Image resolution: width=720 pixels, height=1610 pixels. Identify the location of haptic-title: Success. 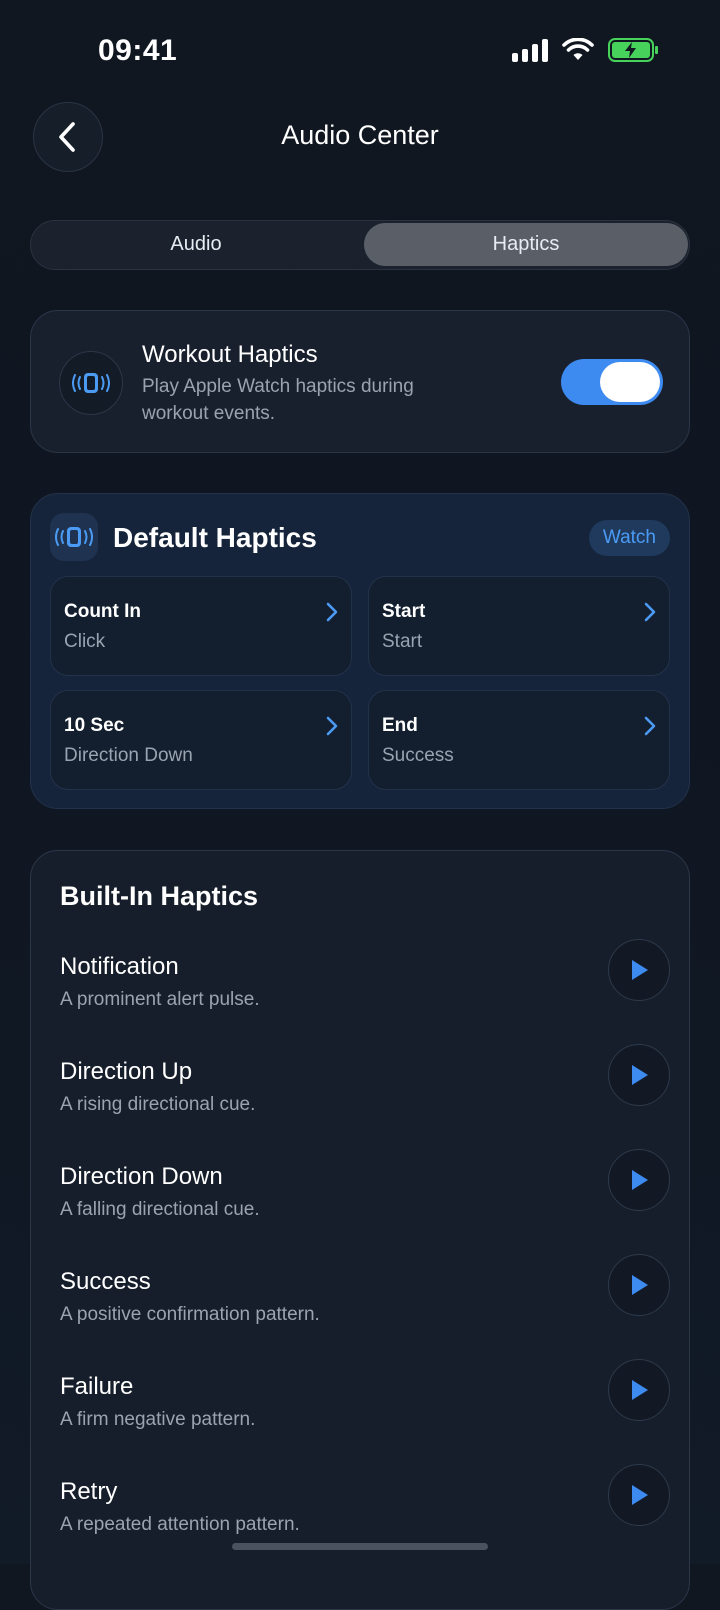
(105, 1281).